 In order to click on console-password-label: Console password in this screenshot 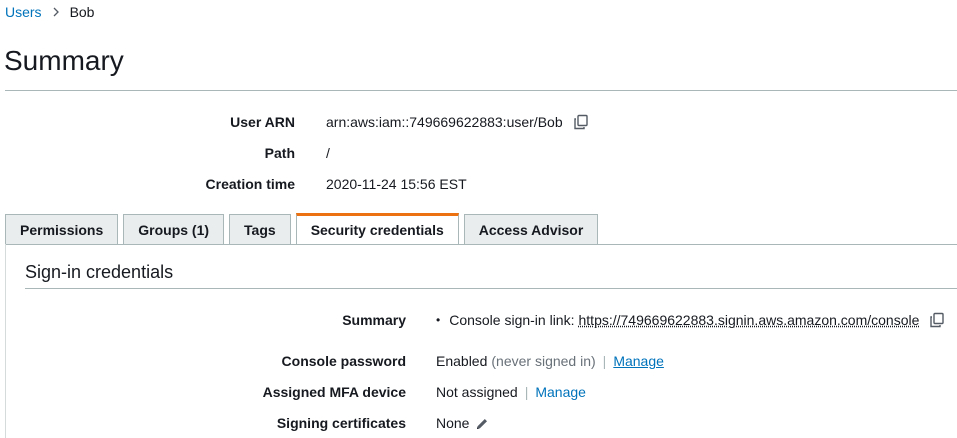, I will do `click(343, 361)`.